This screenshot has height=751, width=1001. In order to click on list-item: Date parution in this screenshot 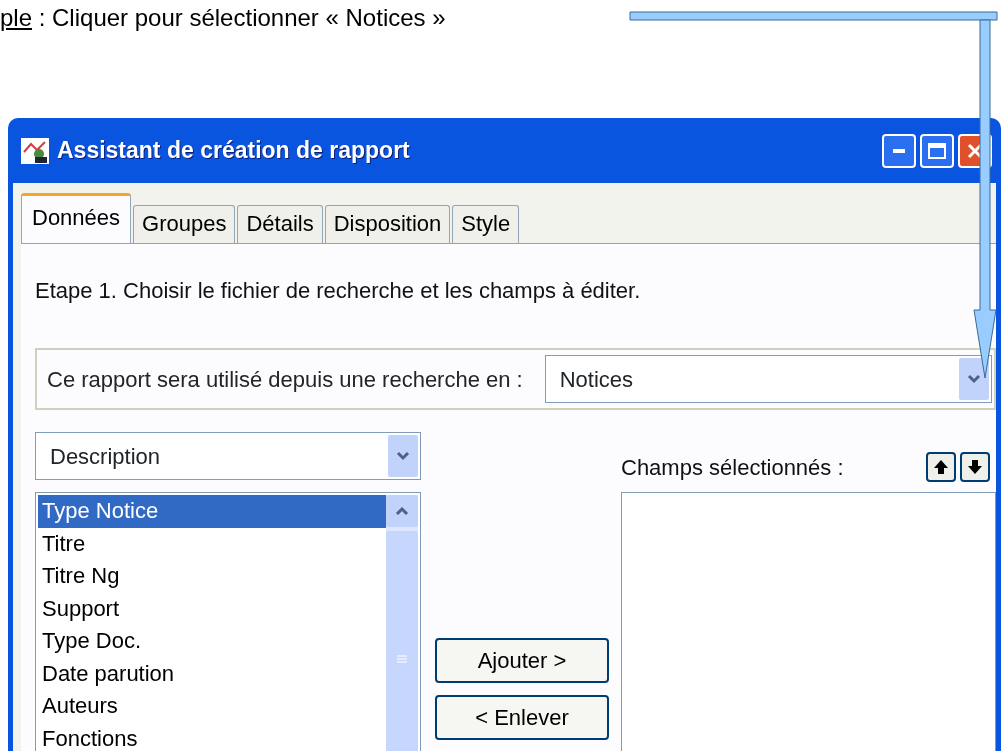, I will do `click(212, 673)`.